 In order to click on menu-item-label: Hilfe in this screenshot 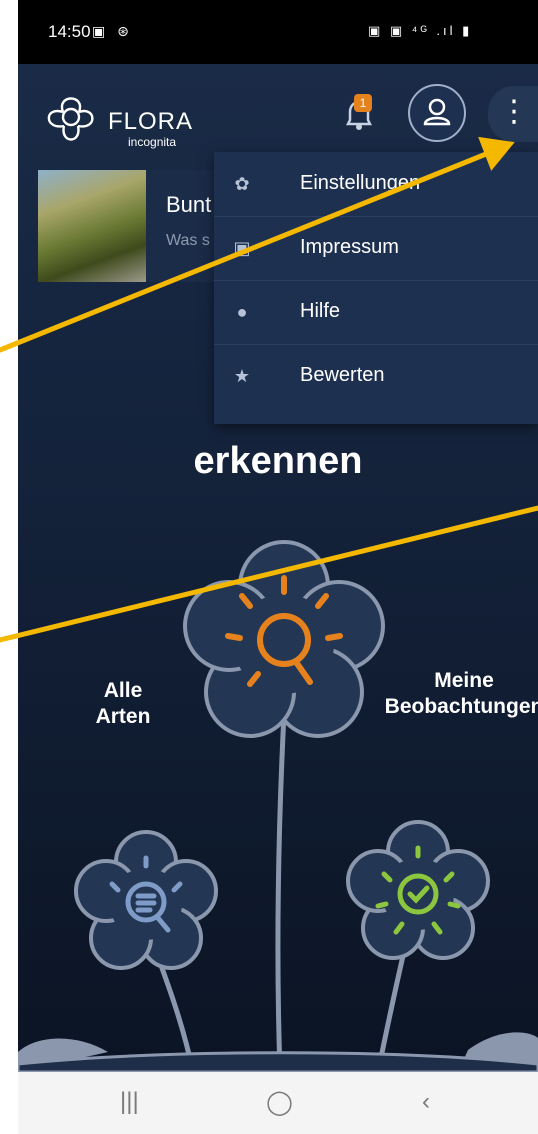, I will do `click(320, 311)`.